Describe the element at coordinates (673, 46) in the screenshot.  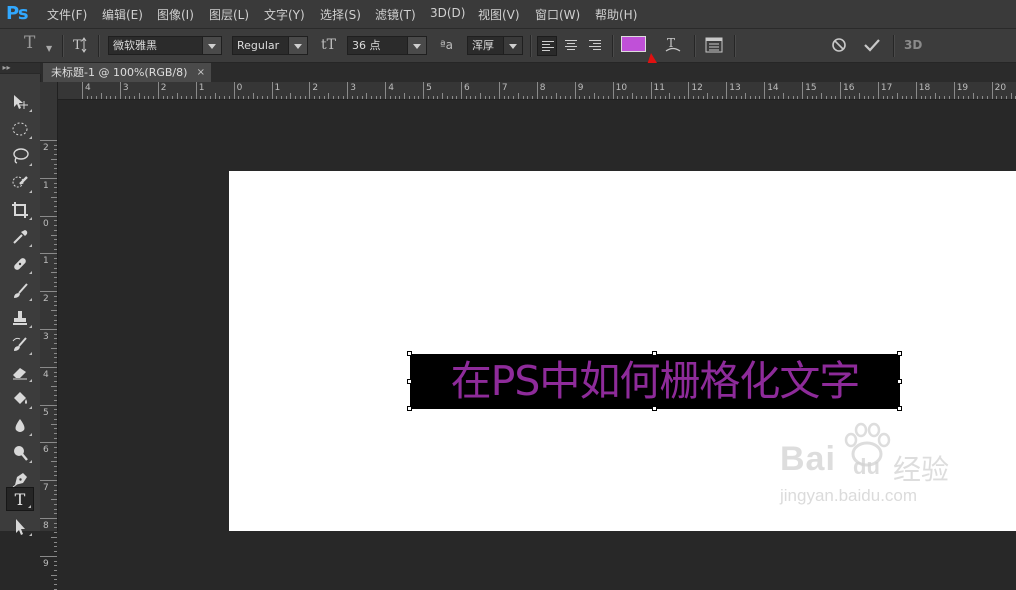
I see `warp-text-icon: T` at that location.